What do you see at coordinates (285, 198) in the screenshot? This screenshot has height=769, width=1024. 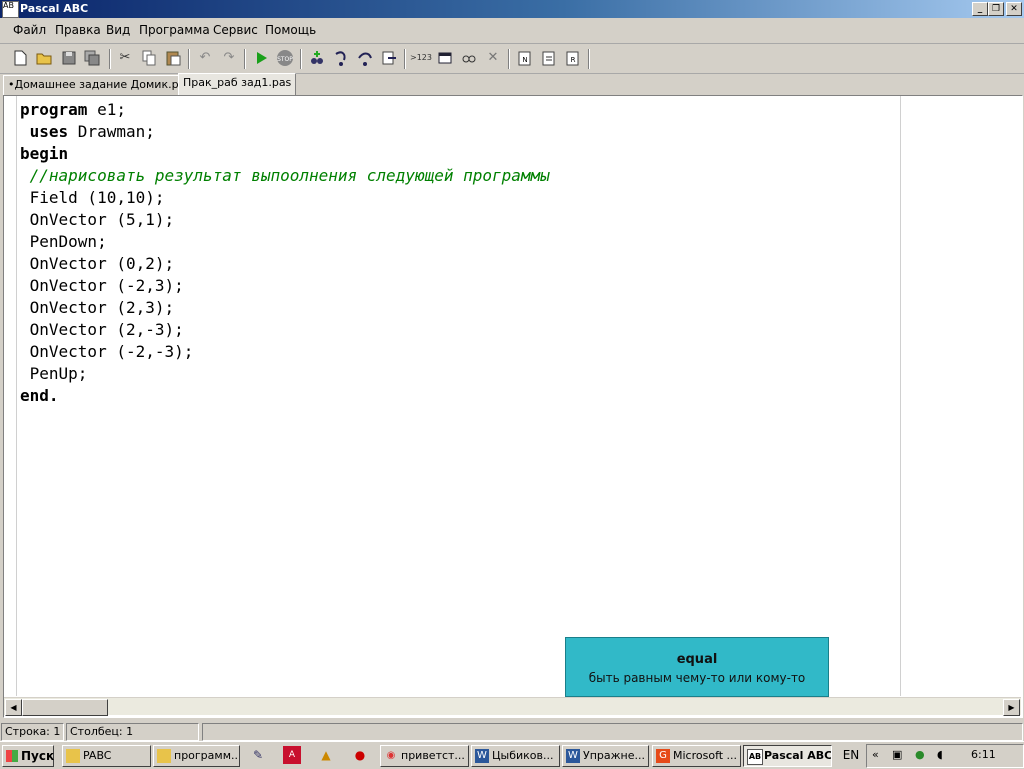 I see `code-line: Field (10,10);` at bounding box center [285, 198].